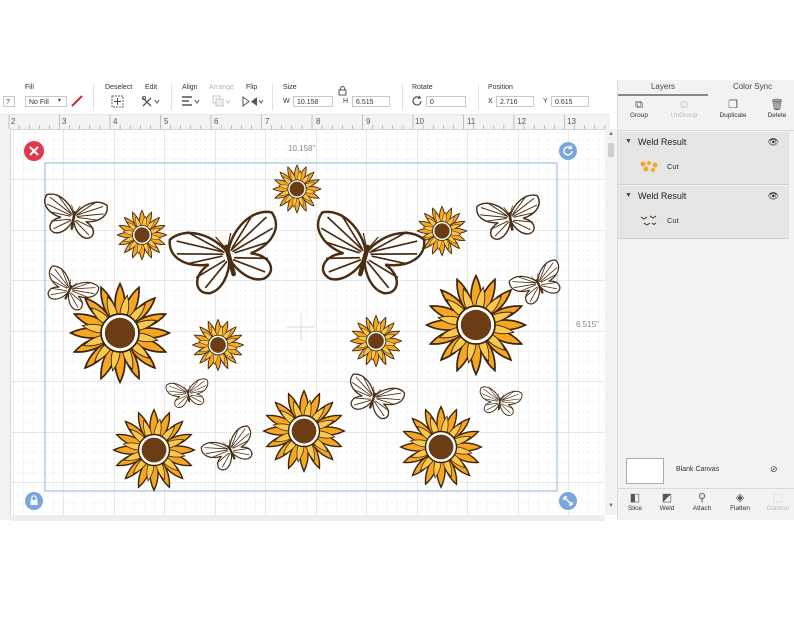  Describe the element at coordinates (419, 121) in the screenshot. I see `ruler-label: 10` at that location.